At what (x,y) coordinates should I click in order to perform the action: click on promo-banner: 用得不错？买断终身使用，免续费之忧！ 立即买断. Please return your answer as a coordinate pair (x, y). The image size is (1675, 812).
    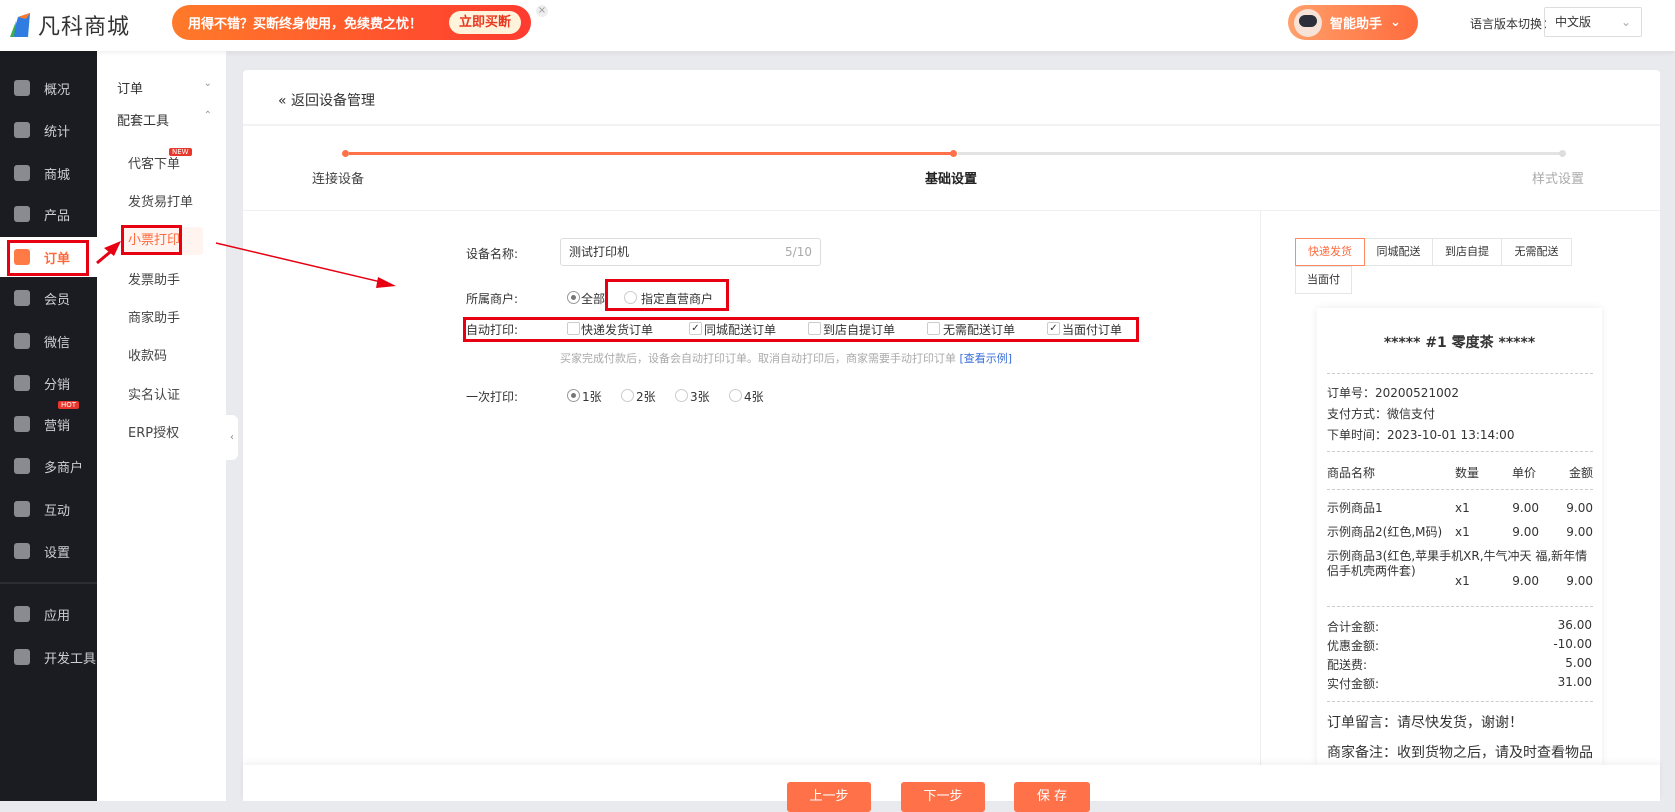
    Looking at the image, I should click on (351, 22).